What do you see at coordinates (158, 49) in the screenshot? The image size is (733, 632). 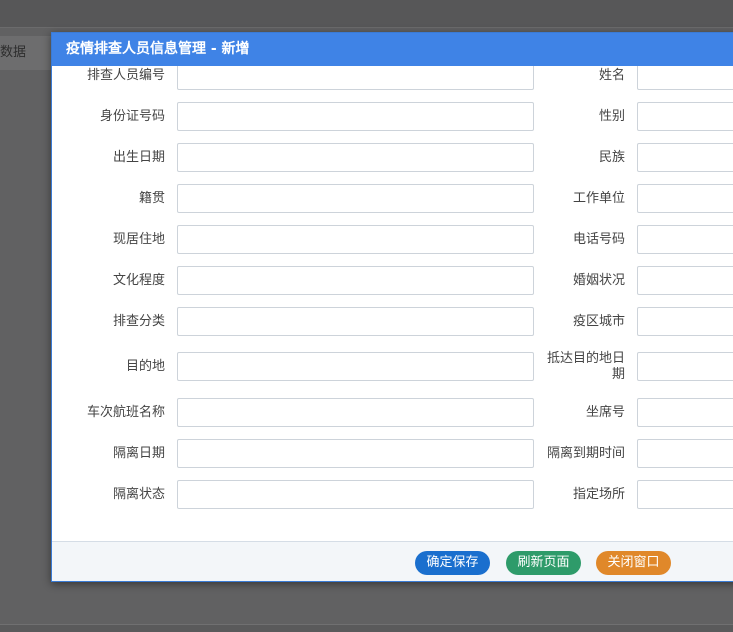 I see `dialog-title: 疫情排查人员信息管理 - 新增` at bounding box center [158, 49].